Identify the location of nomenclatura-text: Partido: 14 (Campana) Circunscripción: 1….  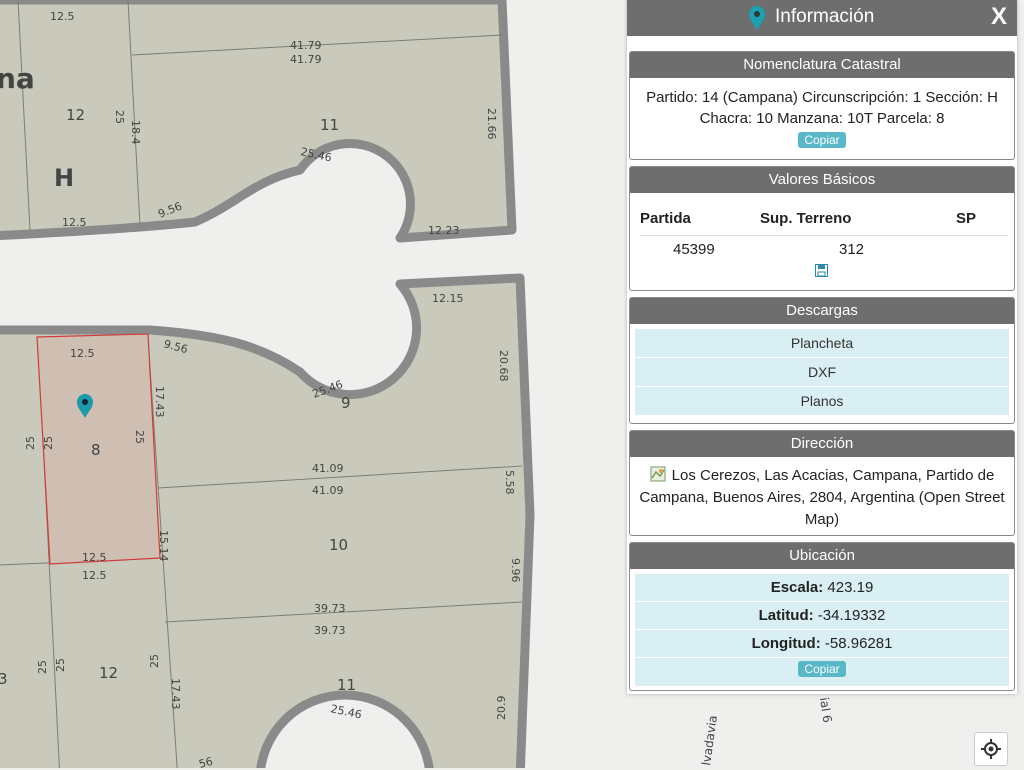
(822, 103).